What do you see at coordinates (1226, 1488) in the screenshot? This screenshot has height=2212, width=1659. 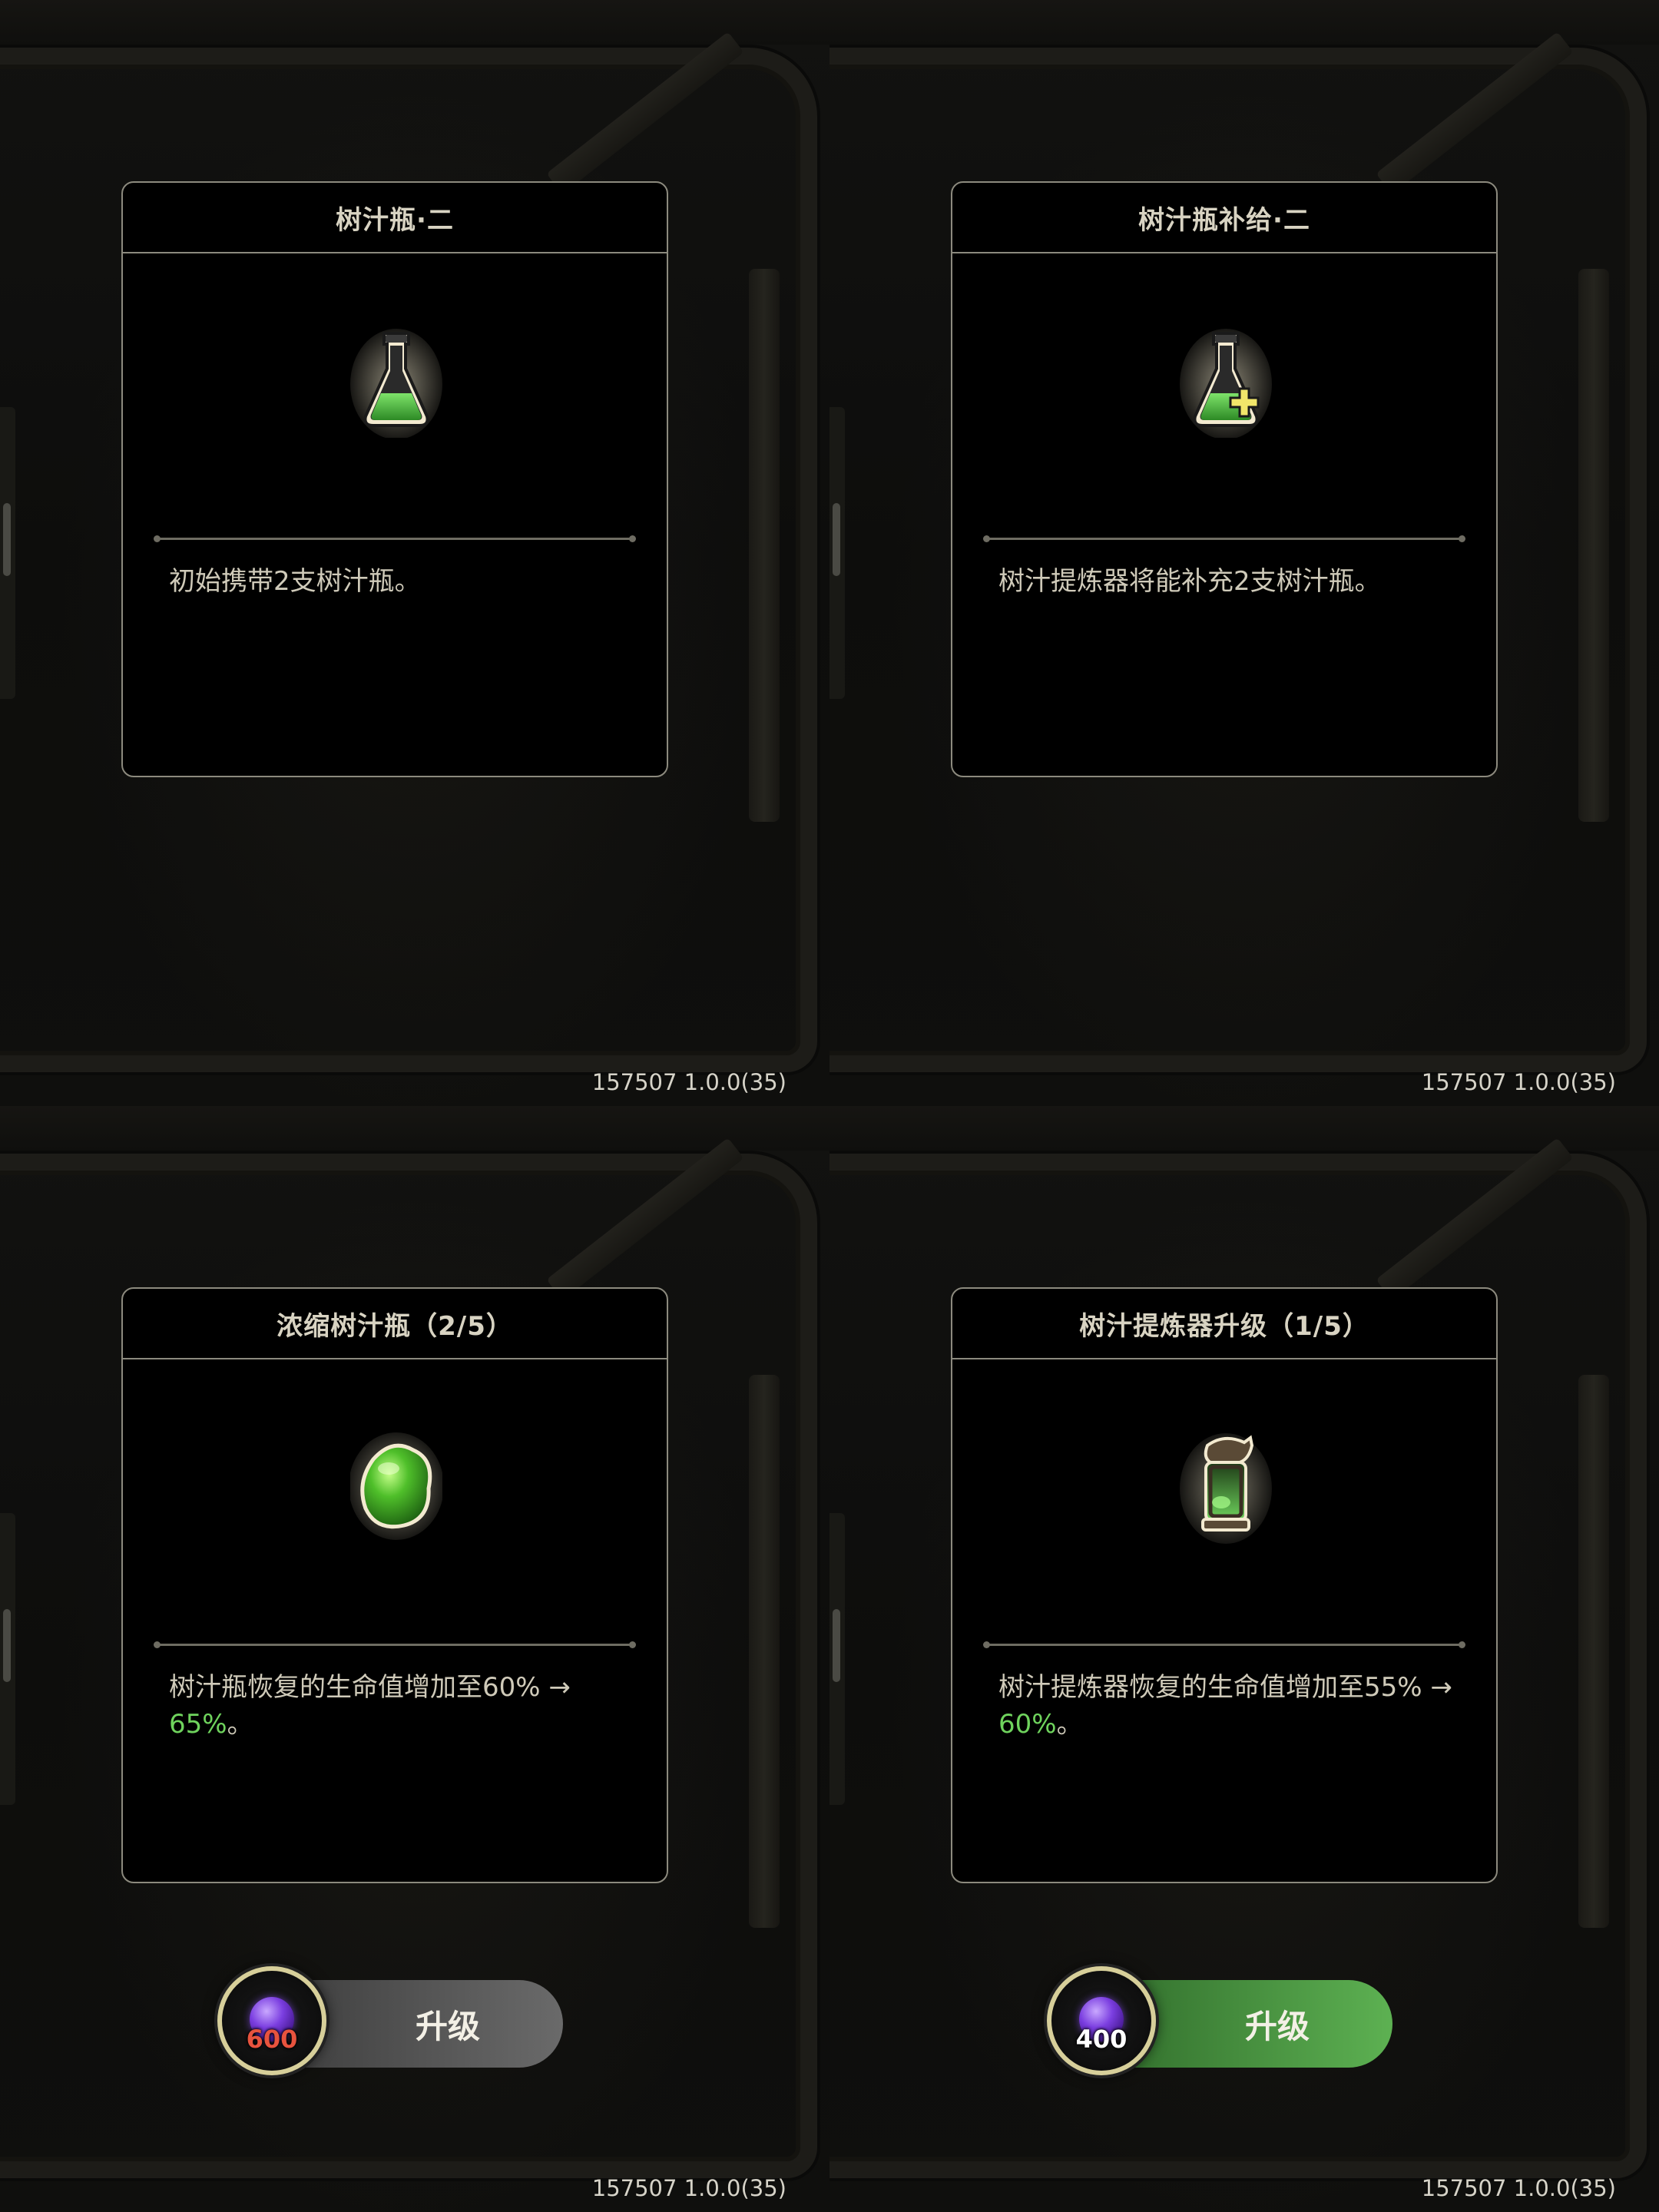 I see `sap-refiner-lantern-icon` at bounding box center [1226, 1488].